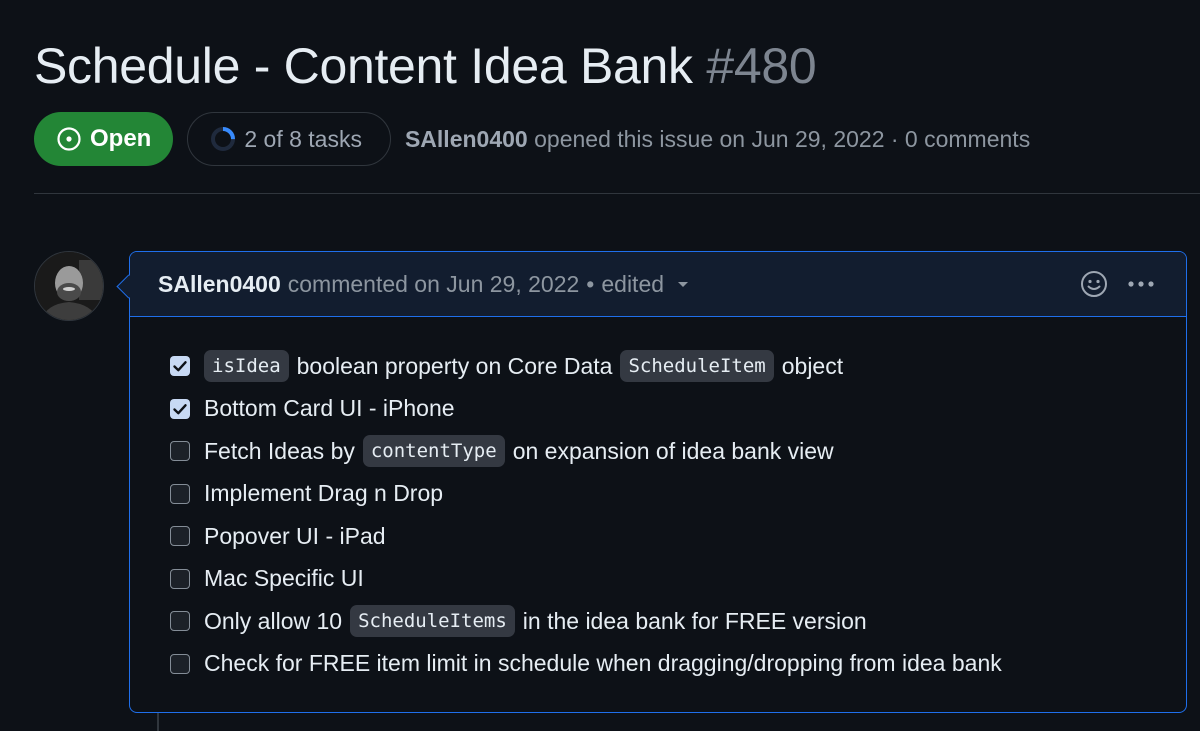 This screenshot has width=1200, height=731. What do you see at coordinates (586, 536) in the screenshot?
I see `task-item: Popover UI - iPad` at bounding box center [586, 536].